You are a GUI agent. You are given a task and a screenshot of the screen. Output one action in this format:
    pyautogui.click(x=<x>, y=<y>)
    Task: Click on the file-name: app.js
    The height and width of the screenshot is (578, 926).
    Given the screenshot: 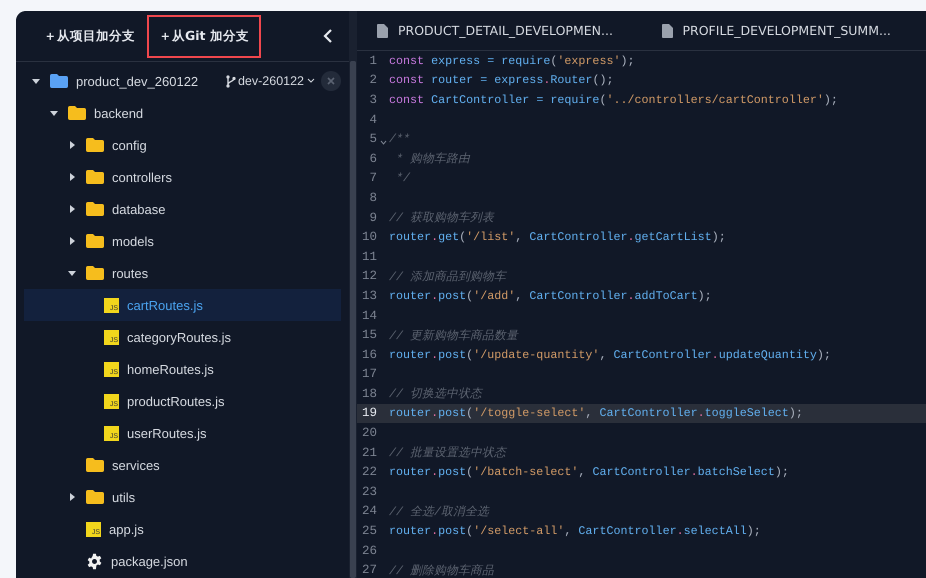 What is the action you would take?
    pyautogui.click(x=126, y=529)
    